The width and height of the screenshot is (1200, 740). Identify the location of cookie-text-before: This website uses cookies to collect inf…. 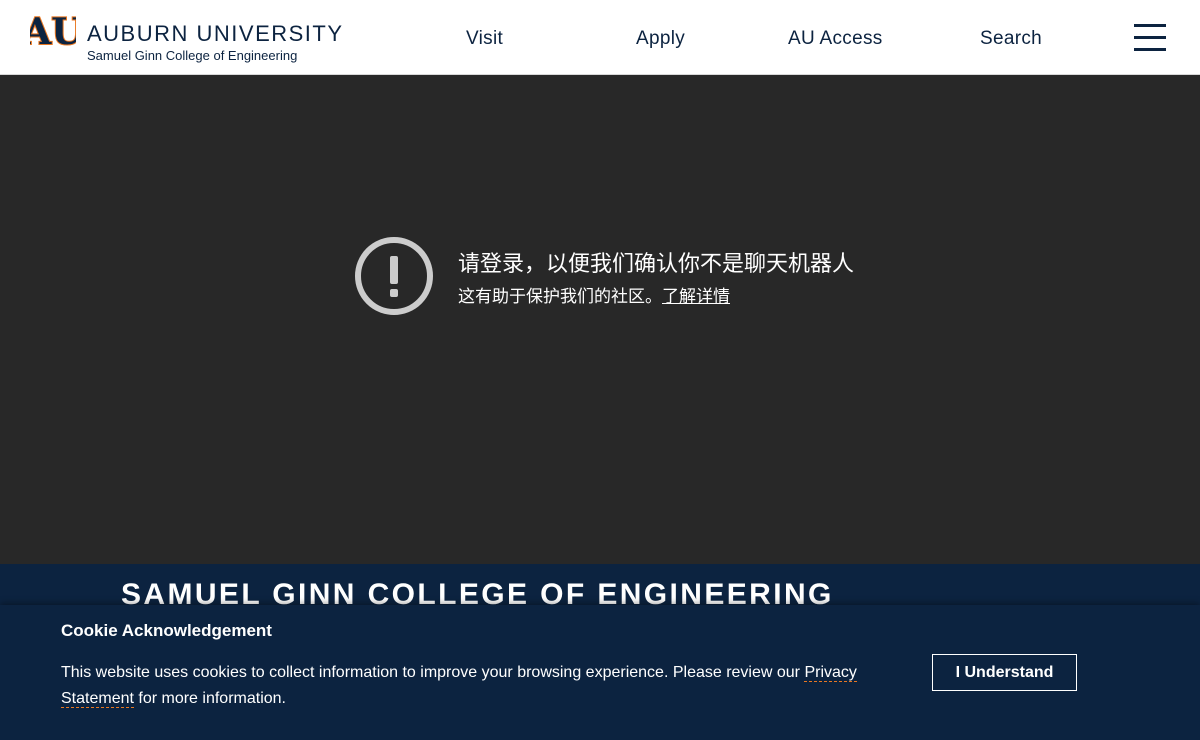
(433, 672).